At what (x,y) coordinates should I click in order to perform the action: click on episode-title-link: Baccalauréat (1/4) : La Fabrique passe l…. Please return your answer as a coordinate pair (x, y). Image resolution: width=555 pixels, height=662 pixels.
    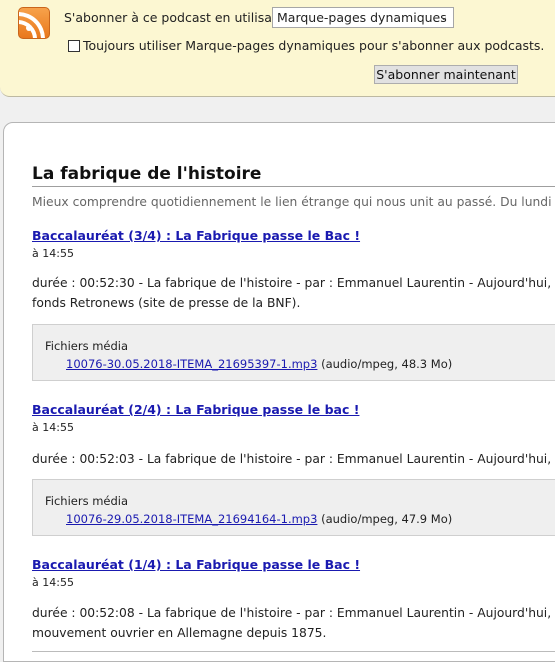
    Looking at the image, I should click on (196, 564).